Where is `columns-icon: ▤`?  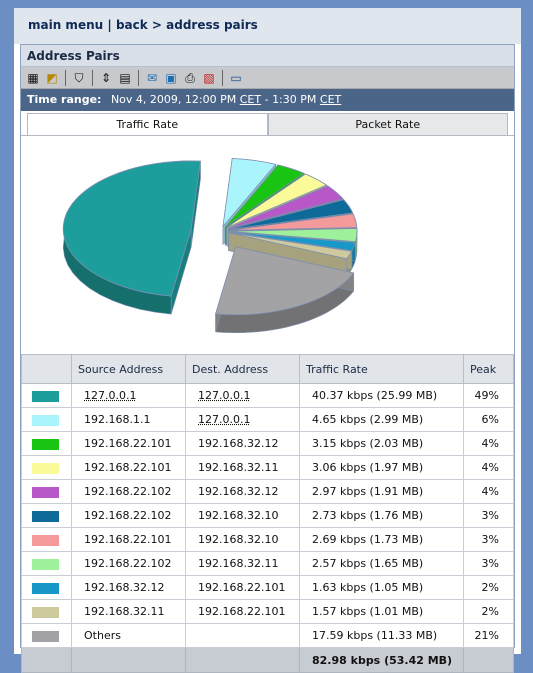 columns-icon: ▤ is located at coordinates (125, 78).